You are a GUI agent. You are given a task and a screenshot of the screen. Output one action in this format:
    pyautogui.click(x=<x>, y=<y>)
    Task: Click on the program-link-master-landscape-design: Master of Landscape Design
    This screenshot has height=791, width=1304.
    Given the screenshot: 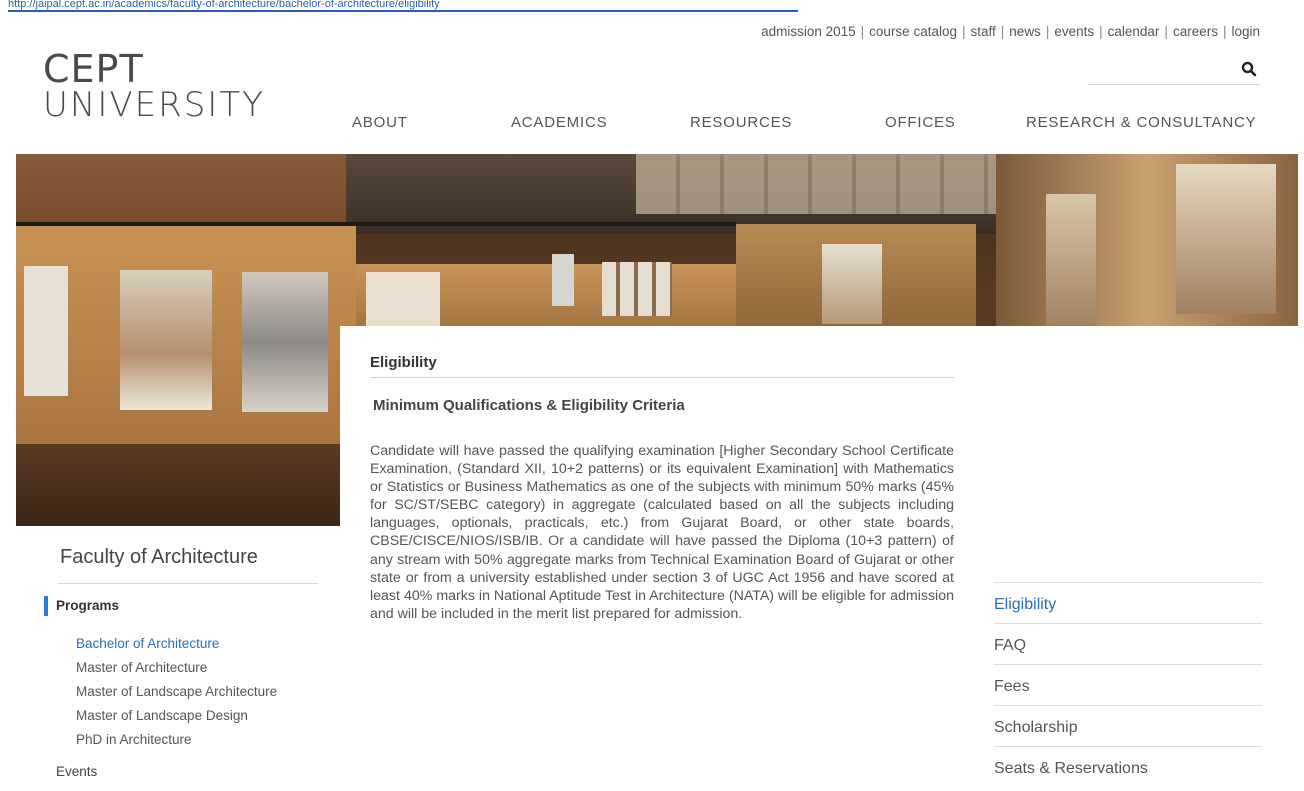 What is the action you would take?
    pyautogui.click(x=176, y=716)
    